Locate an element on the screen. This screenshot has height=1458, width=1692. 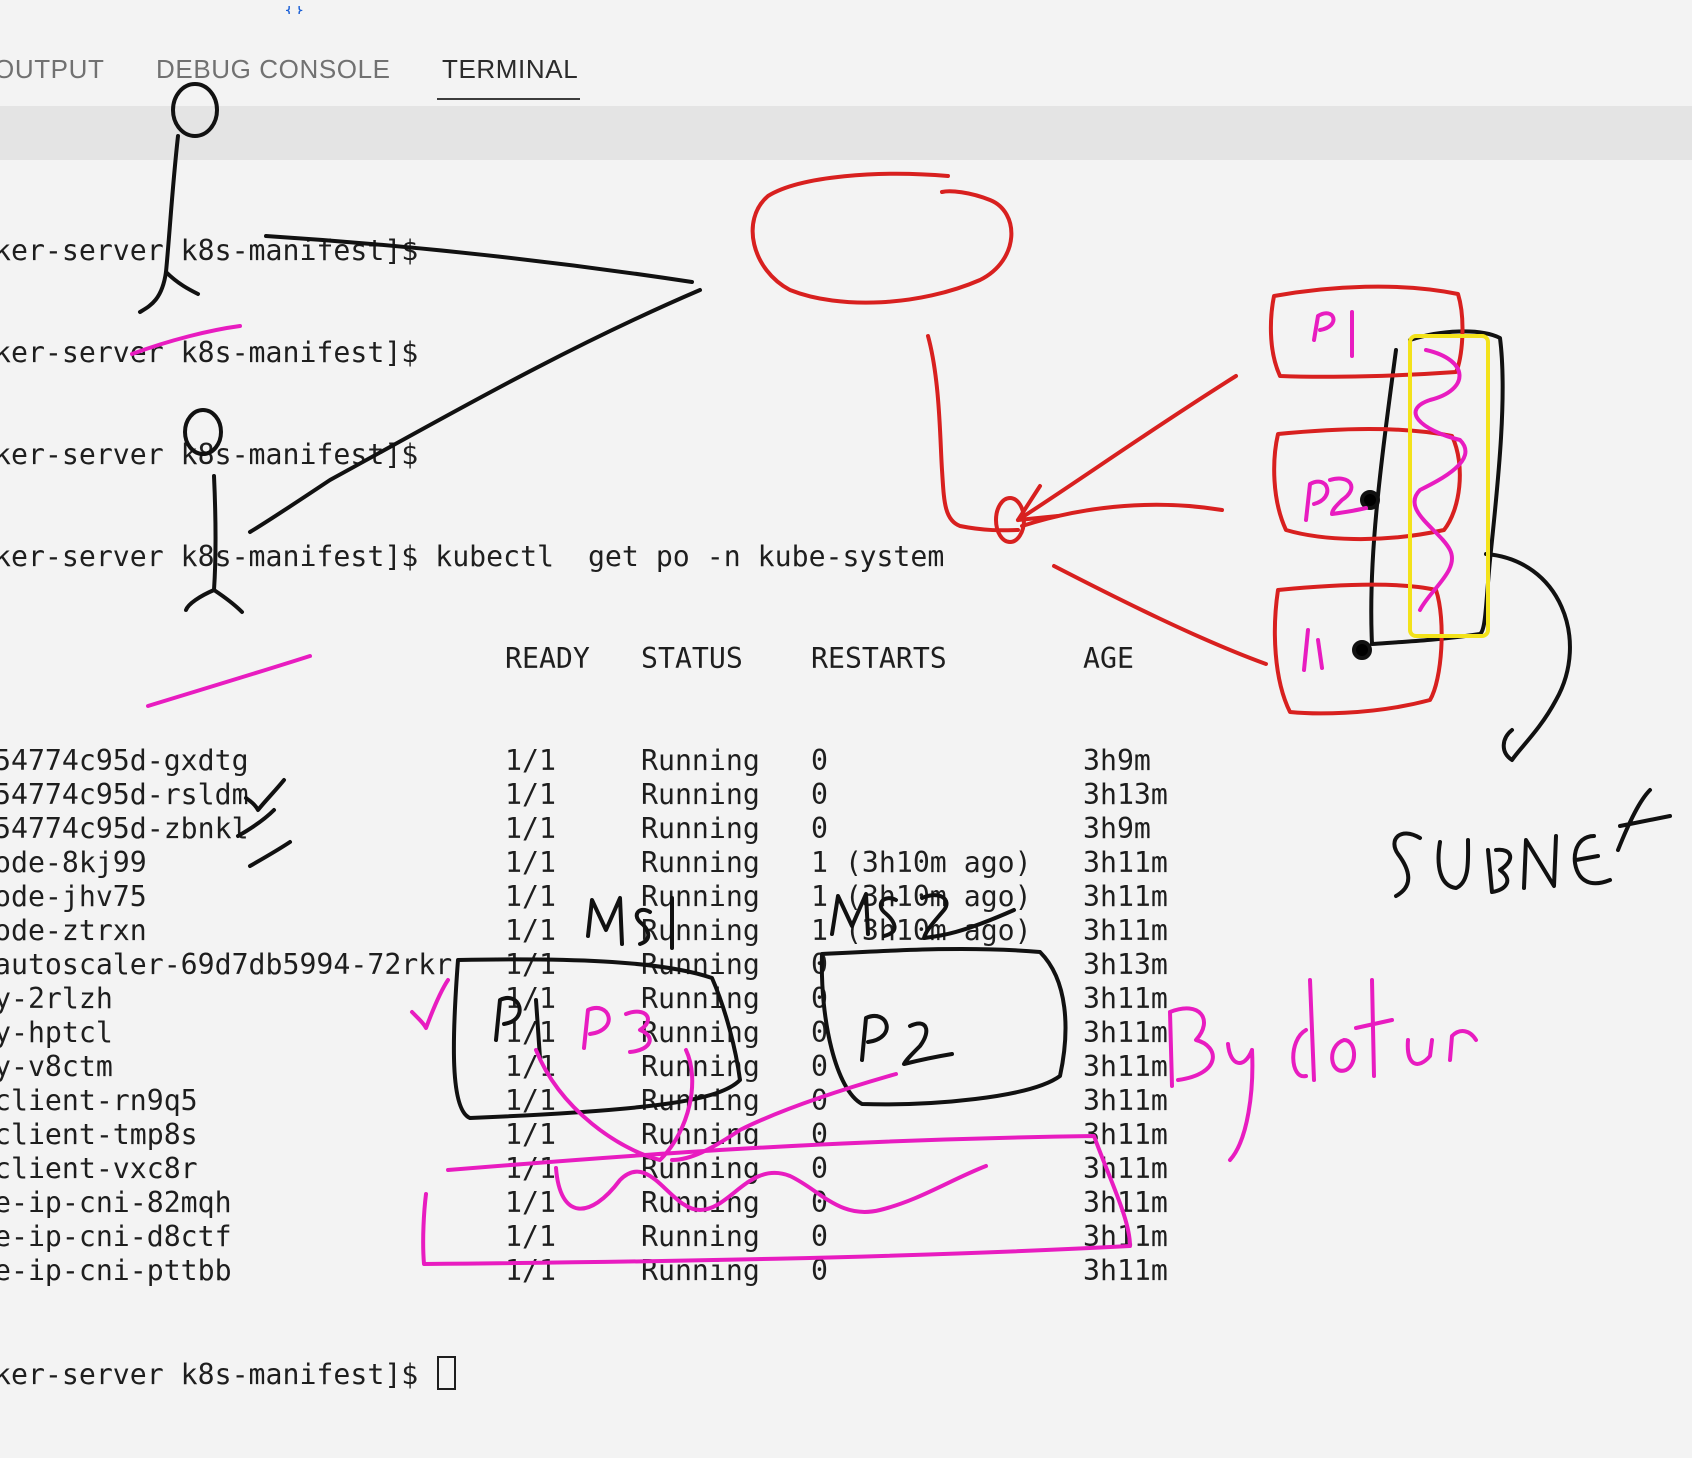
brace-icon: {} is located at coordinates (297, 10).